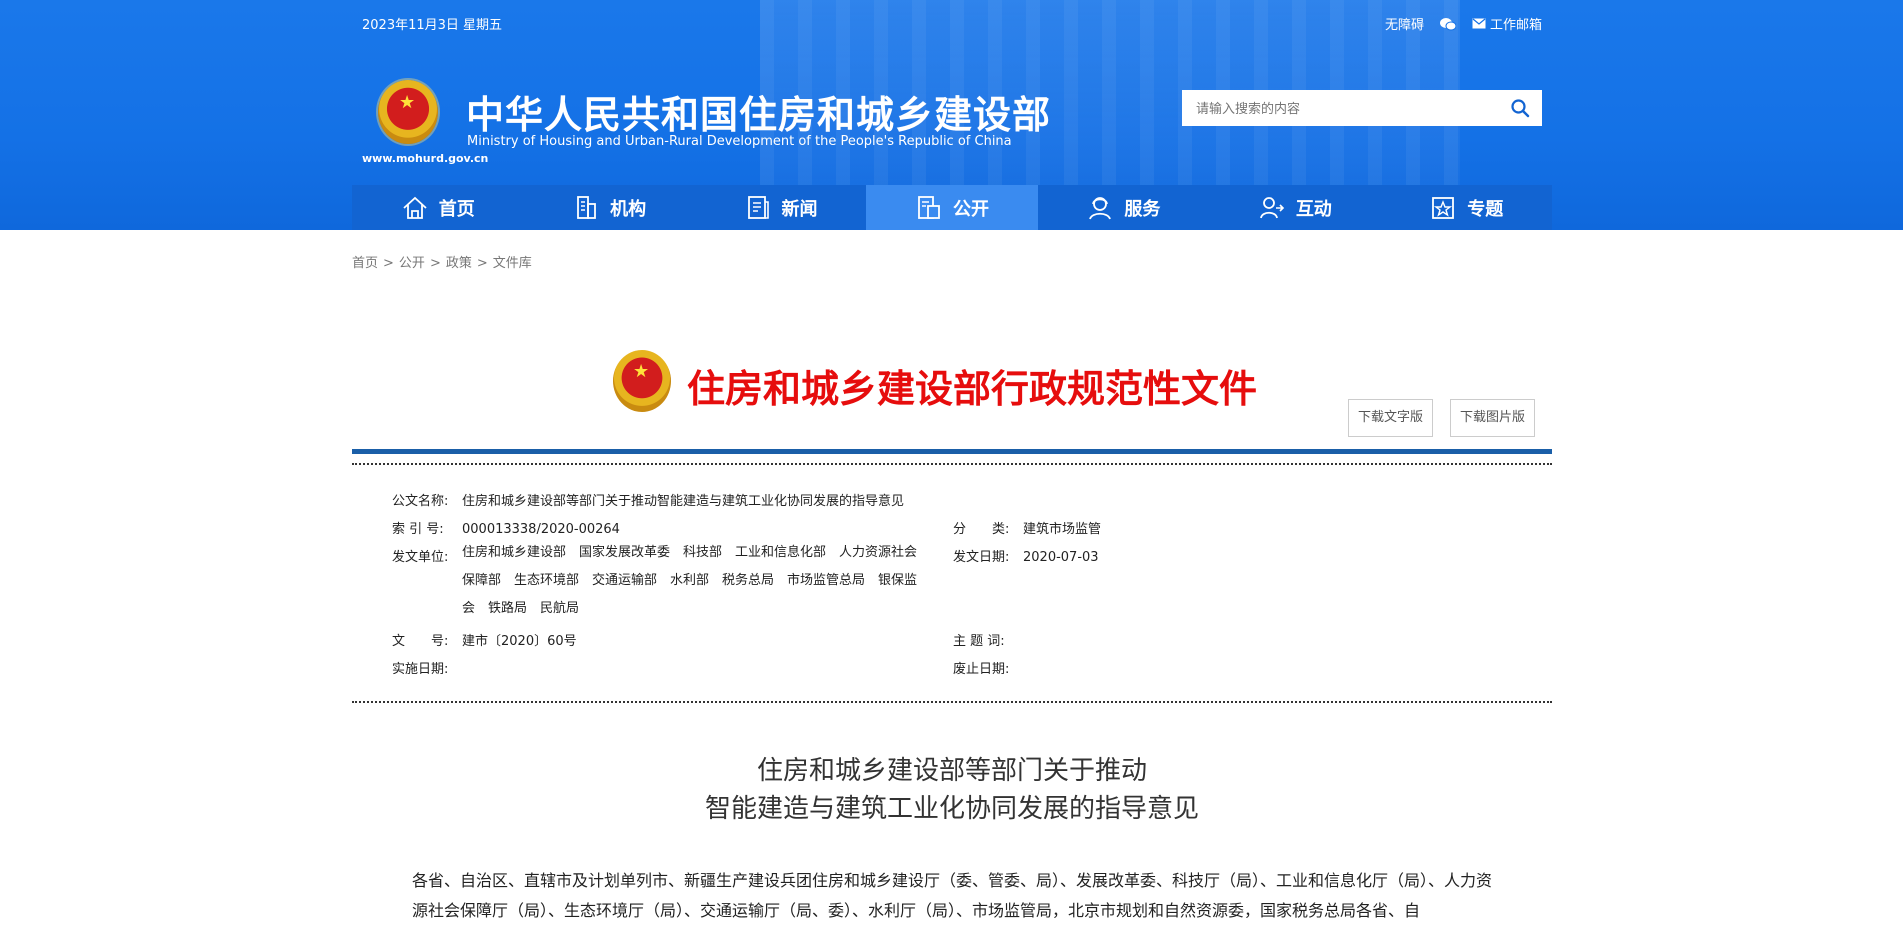 The height and width of the screenshot is (927, 1903). I want to click on site-title: 中华人民共和国住房和城乡建设部, so click(759, 115).